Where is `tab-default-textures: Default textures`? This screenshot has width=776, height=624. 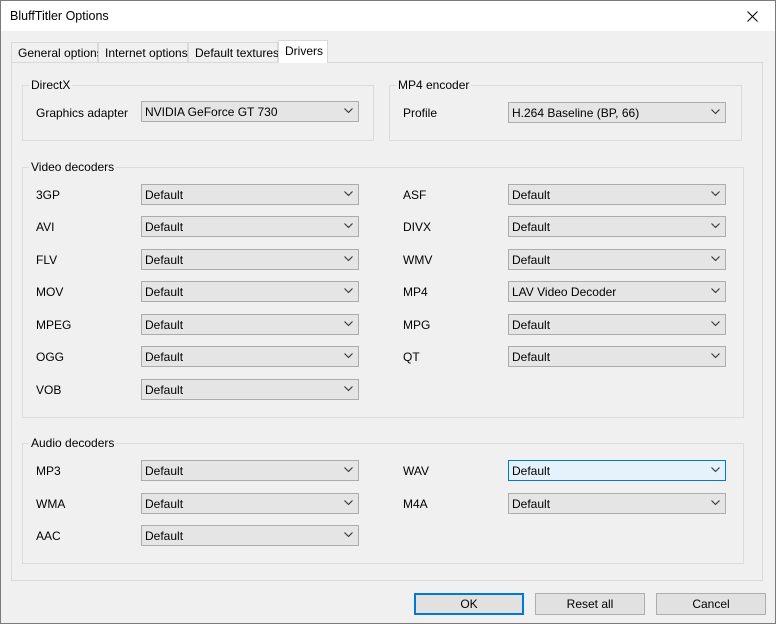
tab-default-textures: Default textures is located at coordinates (234, 52).